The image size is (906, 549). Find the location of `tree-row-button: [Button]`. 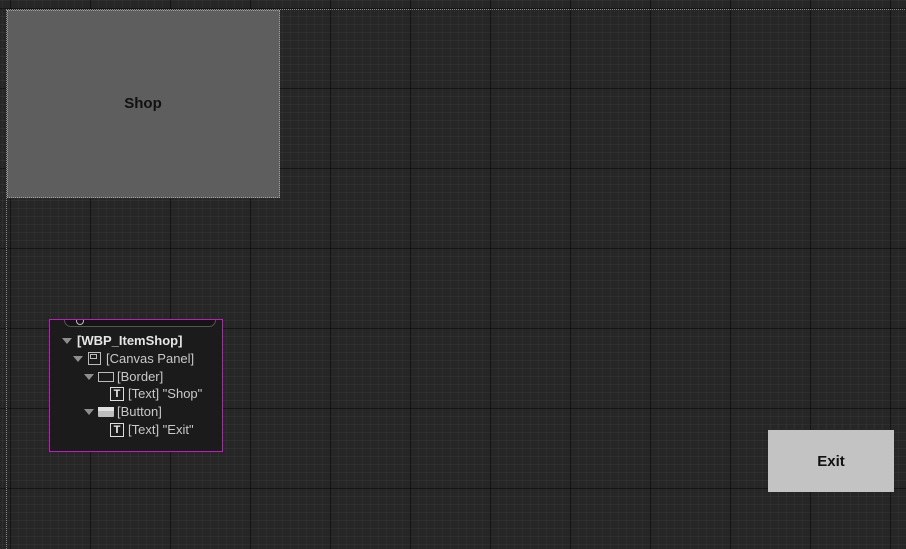

tree-row-button: [Button] is located at coordinates (136, 412).